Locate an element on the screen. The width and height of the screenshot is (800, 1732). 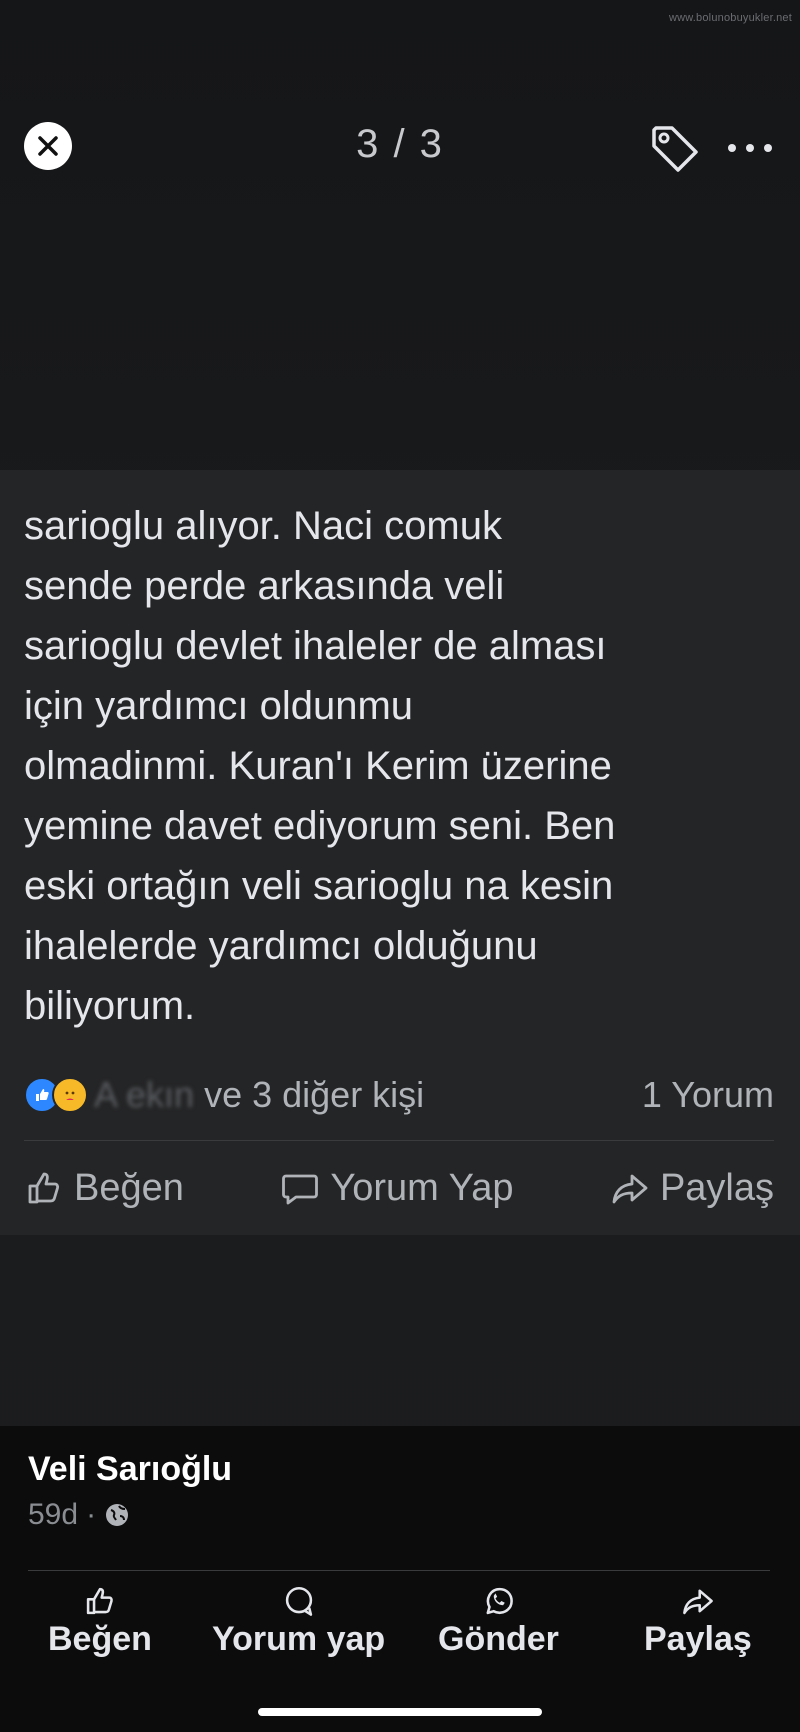
bottom-actions: Beğen Yorum yap Gönder Paylaş is located at coordinates (400, 1629).